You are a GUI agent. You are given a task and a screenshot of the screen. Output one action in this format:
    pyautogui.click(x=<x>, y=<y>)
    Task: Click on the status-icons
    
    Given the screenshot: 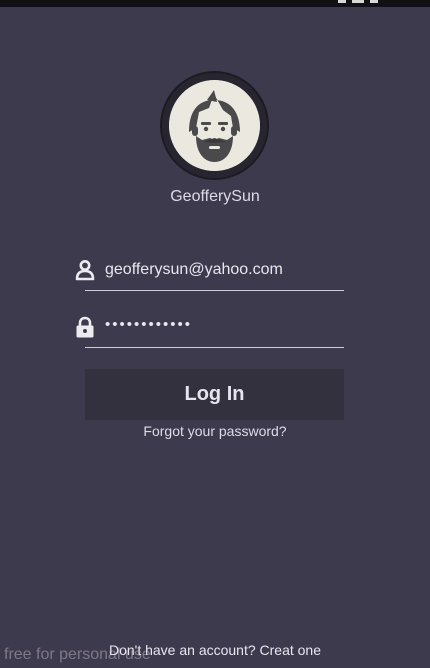 What is the action you would take?
    pyautogui.click(x=358, y=3)
    